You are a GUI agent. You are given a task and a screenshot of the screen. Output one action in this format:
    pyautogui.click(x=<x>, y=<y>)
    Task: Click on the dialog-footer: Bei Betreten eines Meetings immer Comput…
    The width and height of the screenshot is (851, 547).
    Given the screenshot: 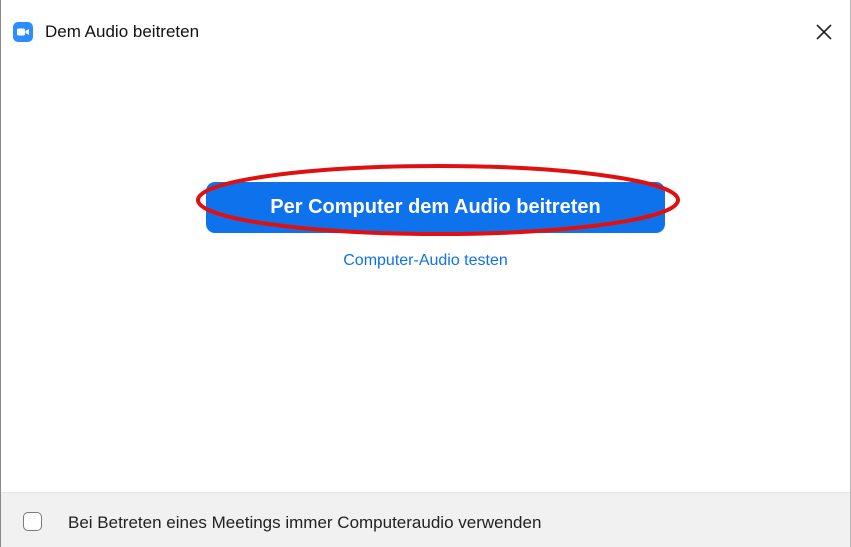 What is the action you would take?
    pyautogui.click(x=425, y=519)
    